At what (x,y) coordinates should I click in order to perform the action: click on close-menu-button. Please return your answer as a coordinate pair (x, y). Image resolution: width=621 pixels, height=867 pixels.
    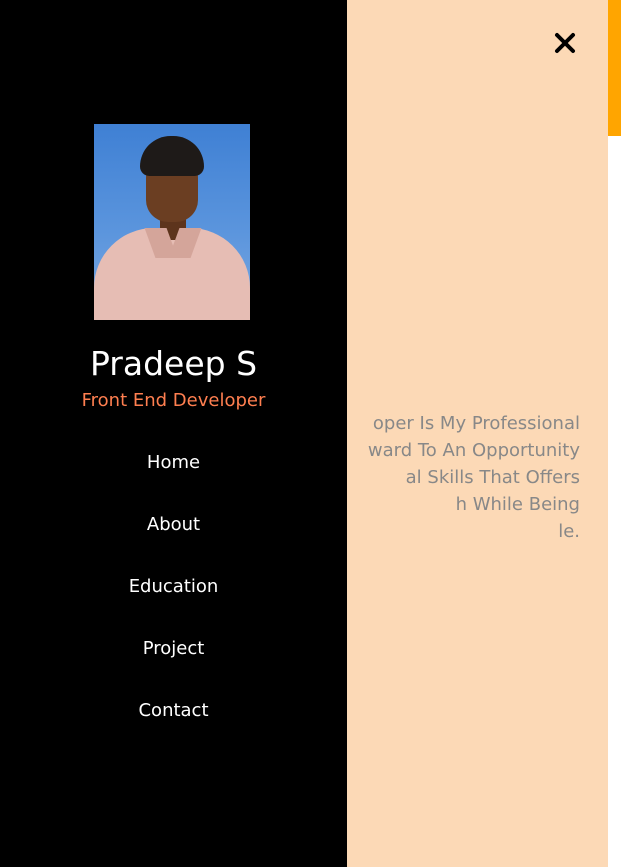
    Looking at the image, I should click on (565, 43).